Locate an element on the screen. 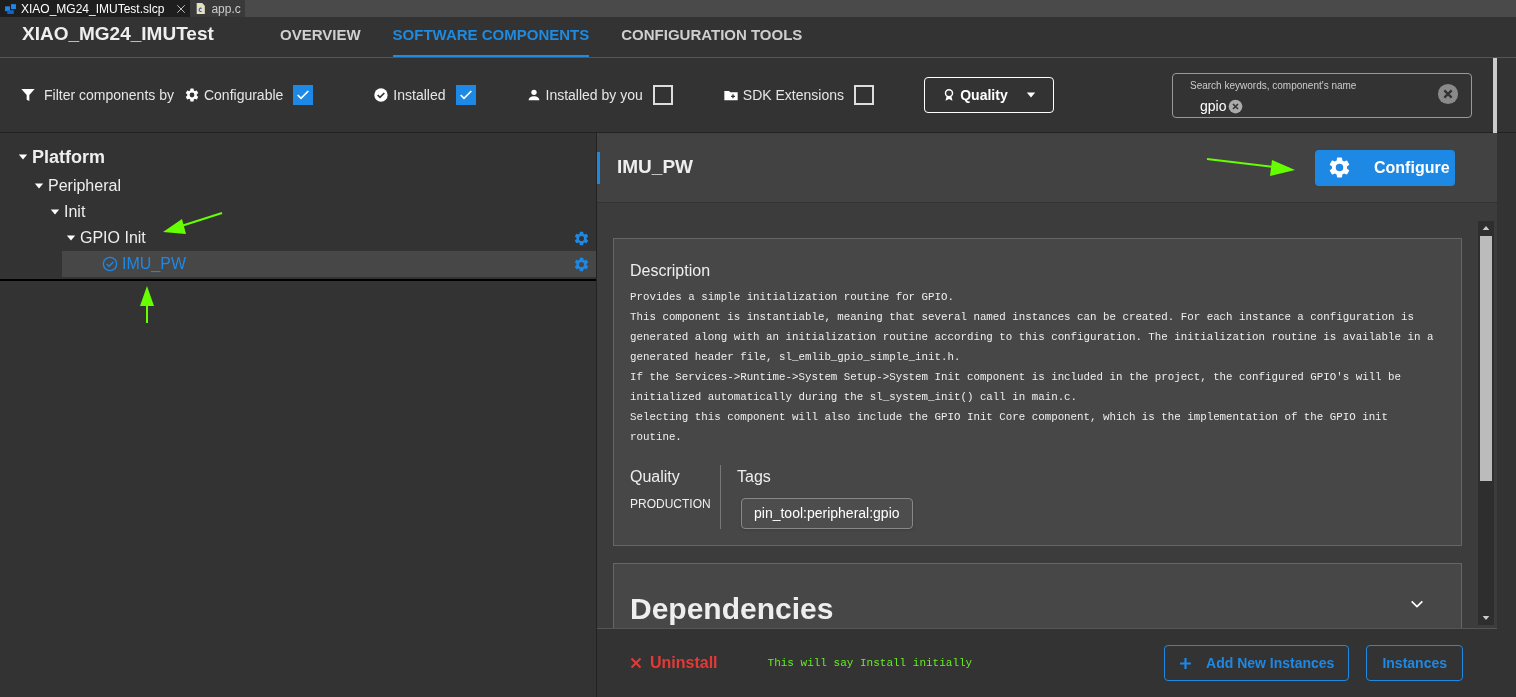 Image resolution: width=1516 pixels, height=697 pixels. filter-label: Filter components by is located at coordinates (109, 95).